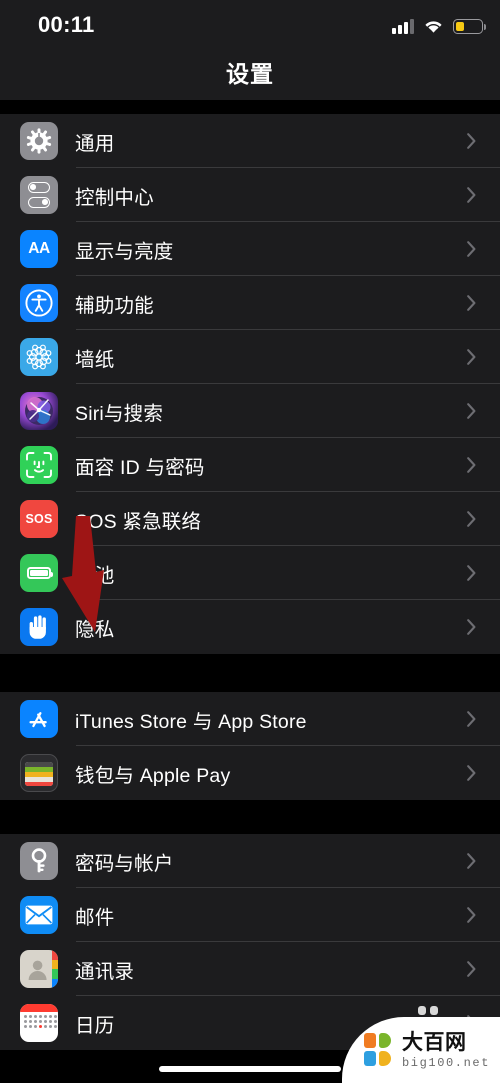  What do you see at coordinates (39, 465) in the screenshot?
I see `face-id-icon` at bounding box center [39, 465].